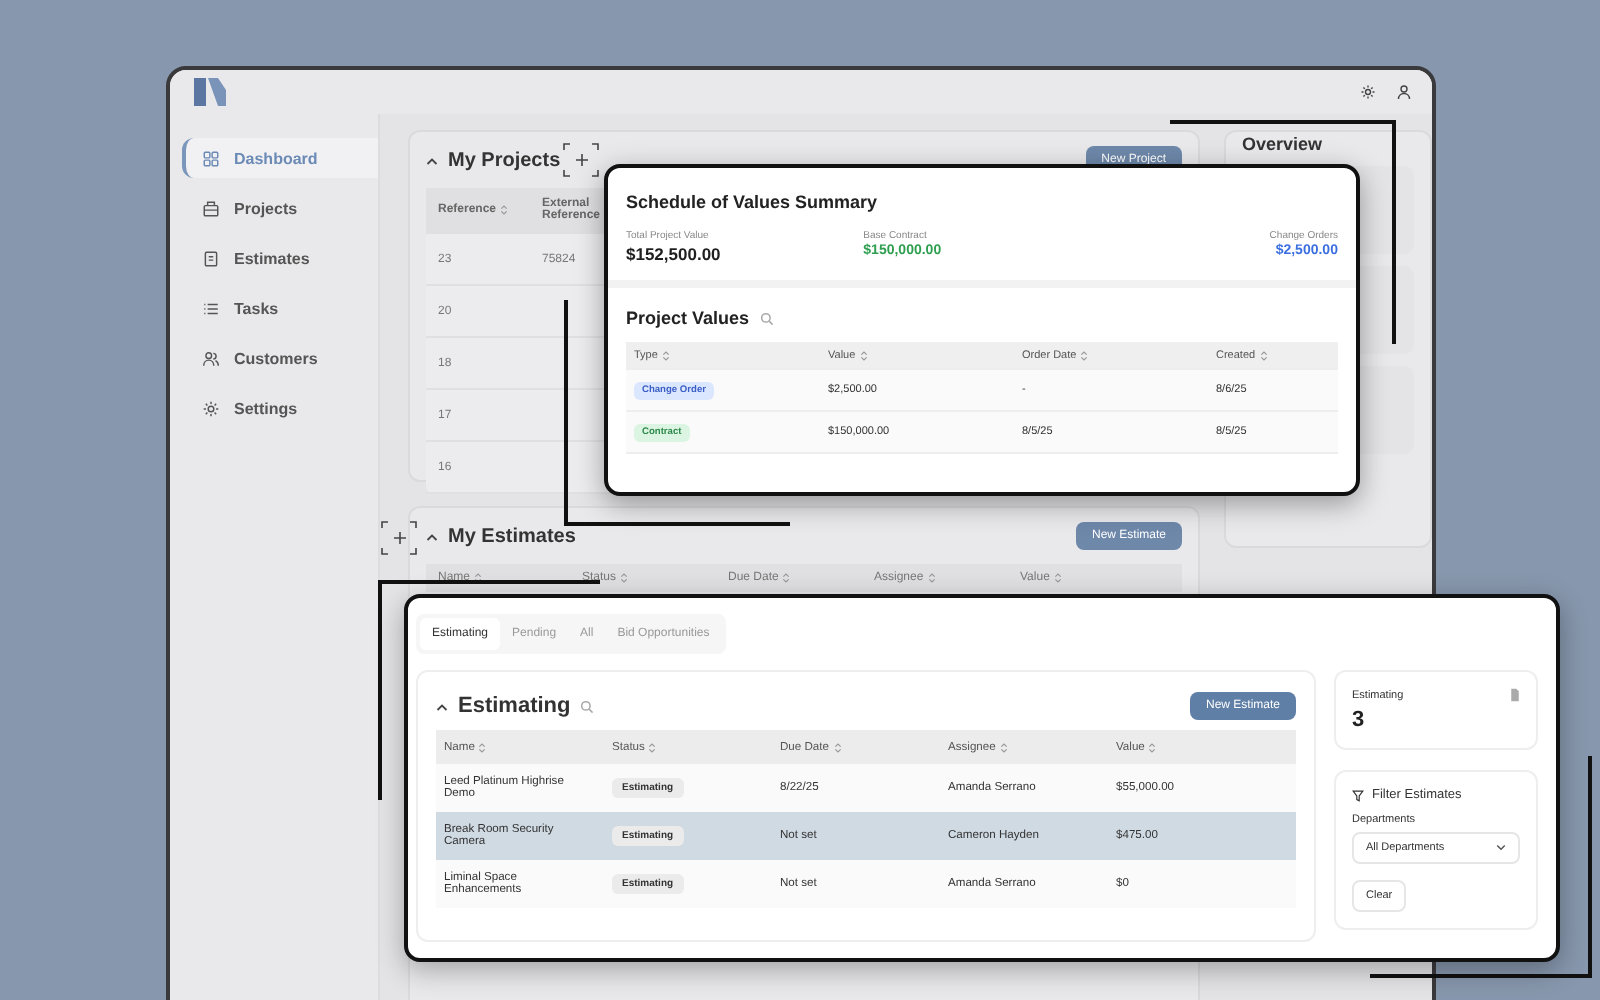  I want to click on sidebar-item: Projects, so click(280, 208).